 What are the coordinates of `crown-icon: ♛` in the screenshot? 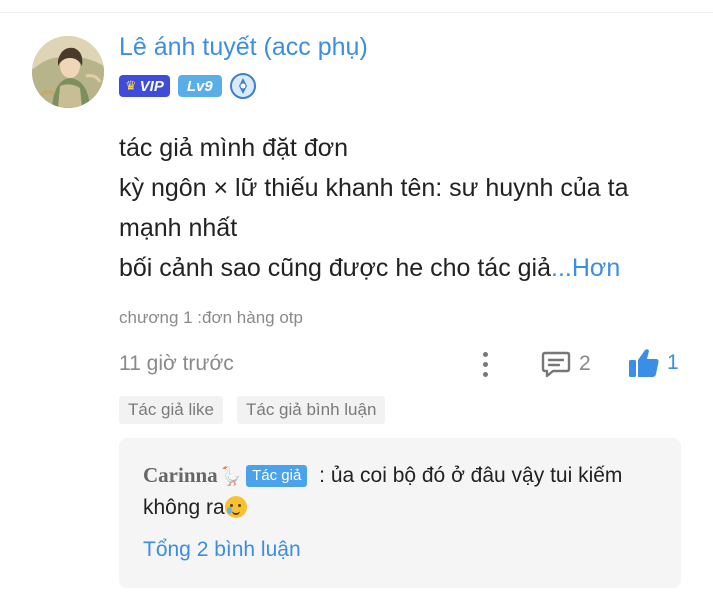 It's located at (131, 85).